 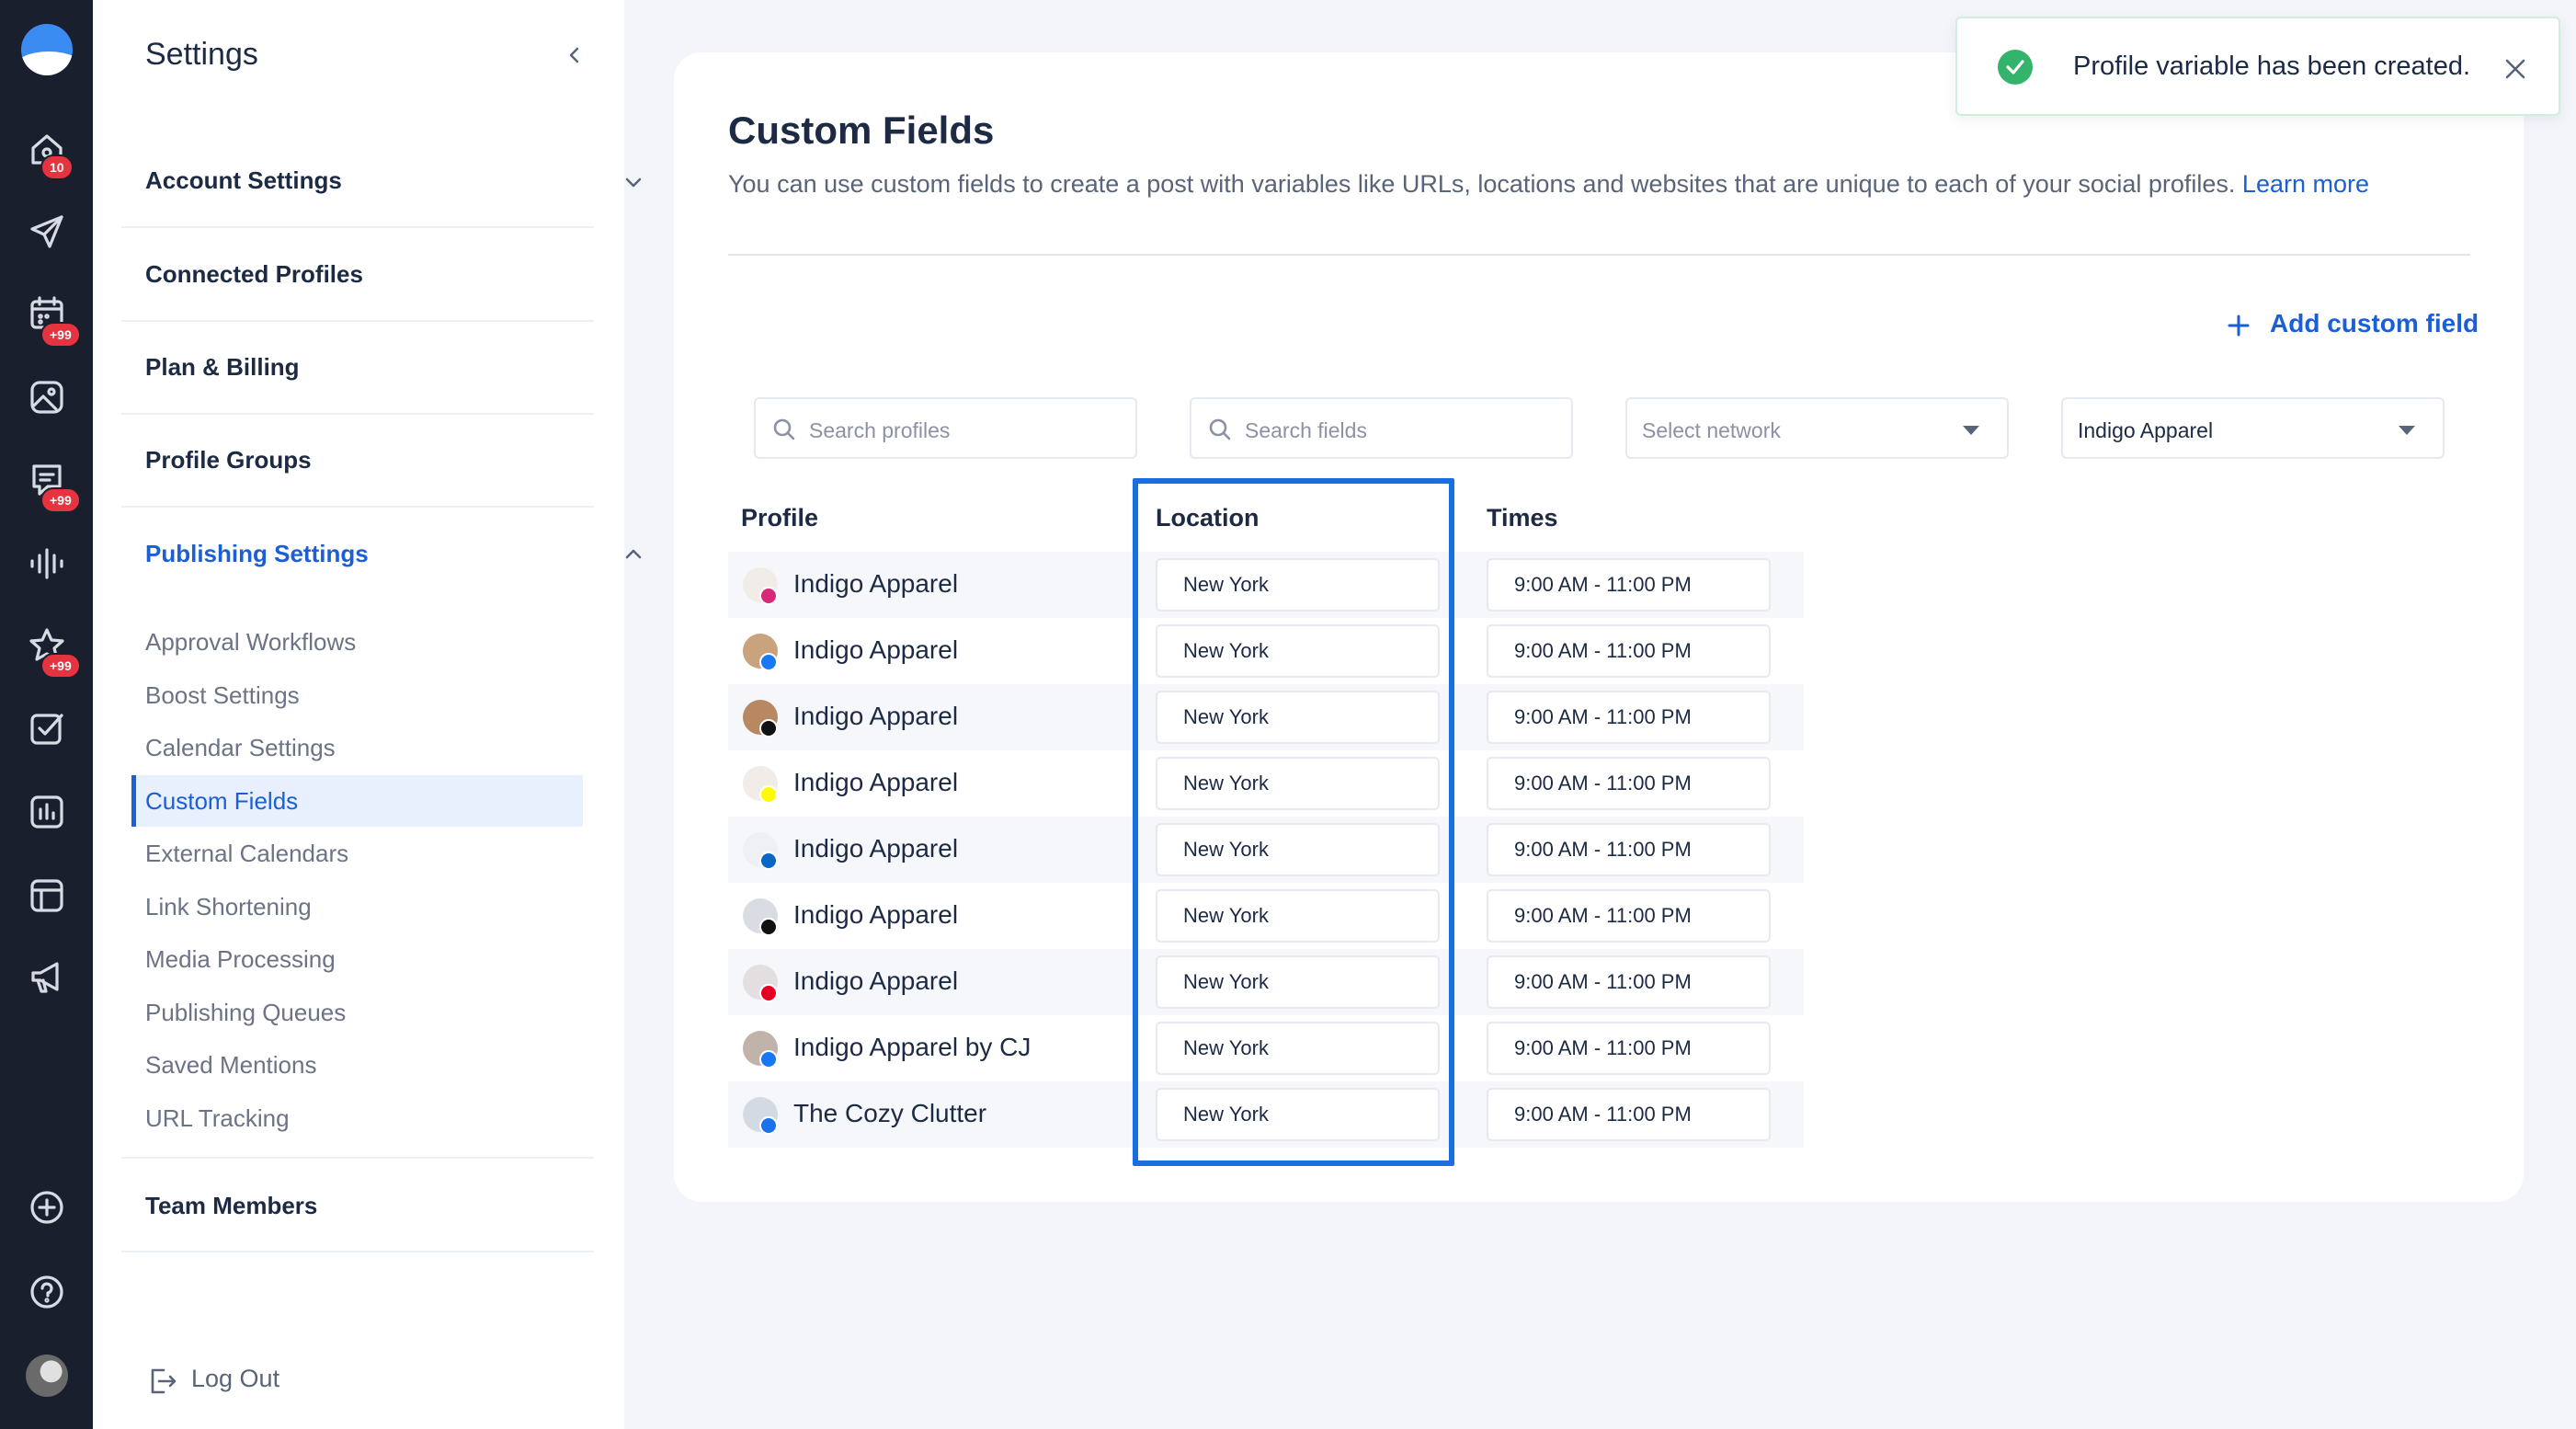 What do you see at coordinates (1522, 518) in the screenshot?
I see `column-header-times: Times` at bounding box center [1522, 518].